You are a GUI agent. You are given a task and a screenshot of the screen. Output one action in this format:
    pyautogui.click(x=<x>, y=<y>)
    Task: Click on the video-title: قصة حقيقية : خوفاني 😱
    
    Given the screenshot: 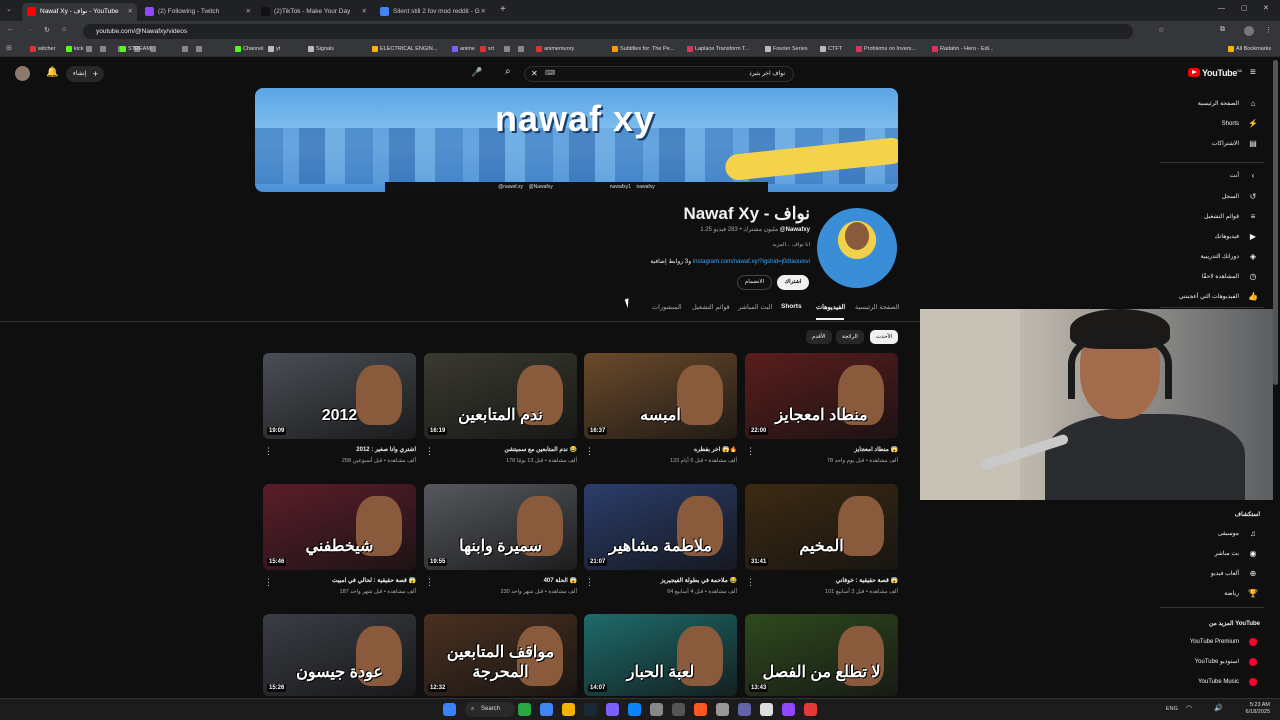 What is the action you would take?
    pyautogui.click(x=827, y=580)
    